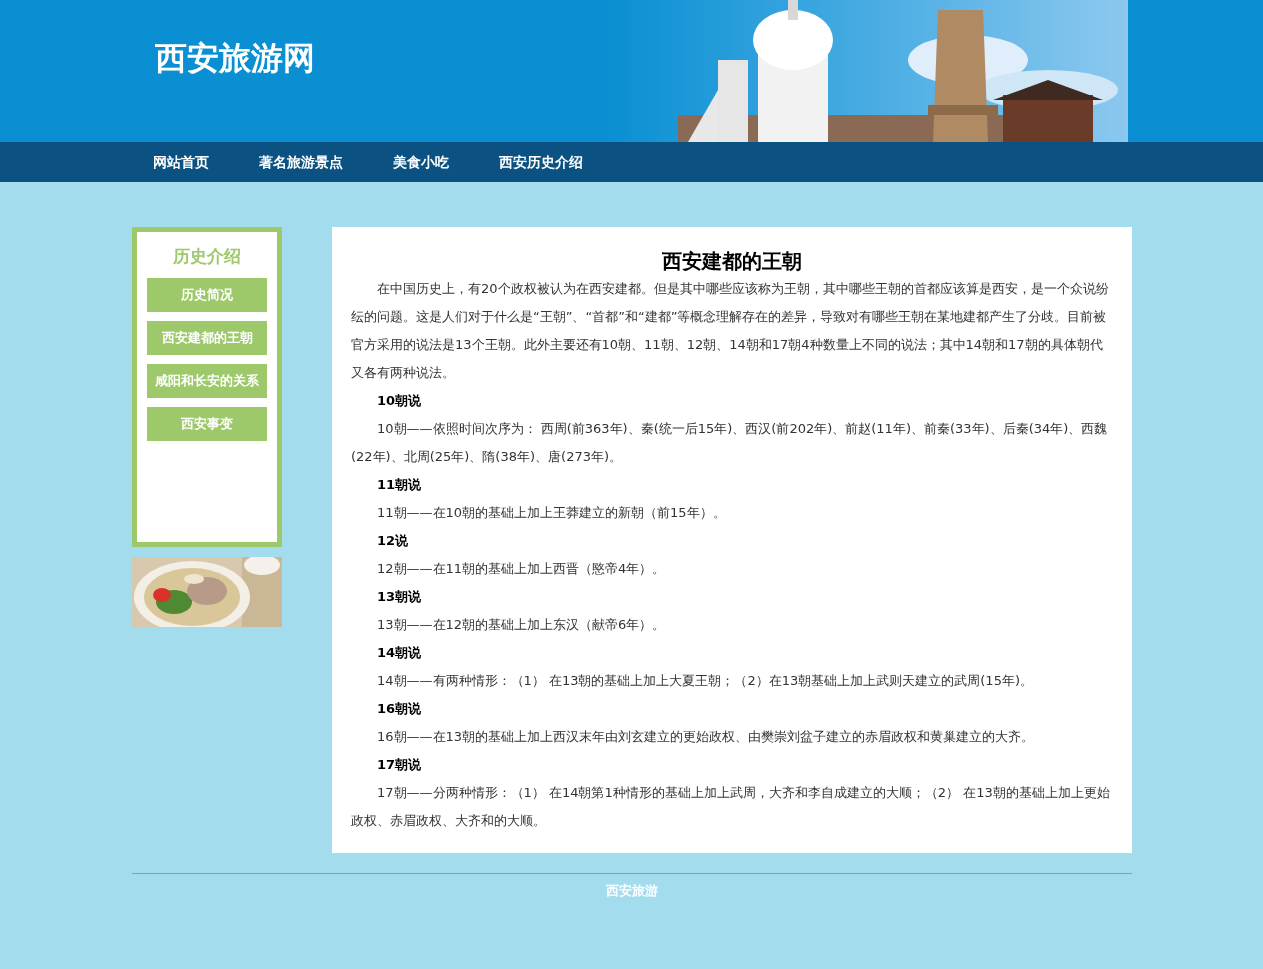 This screenshot has height=969, width=1263. Describe the element at coordinates (541, 162) in the screenshot. I see `nav-link: 西安历史介绍` at that location.